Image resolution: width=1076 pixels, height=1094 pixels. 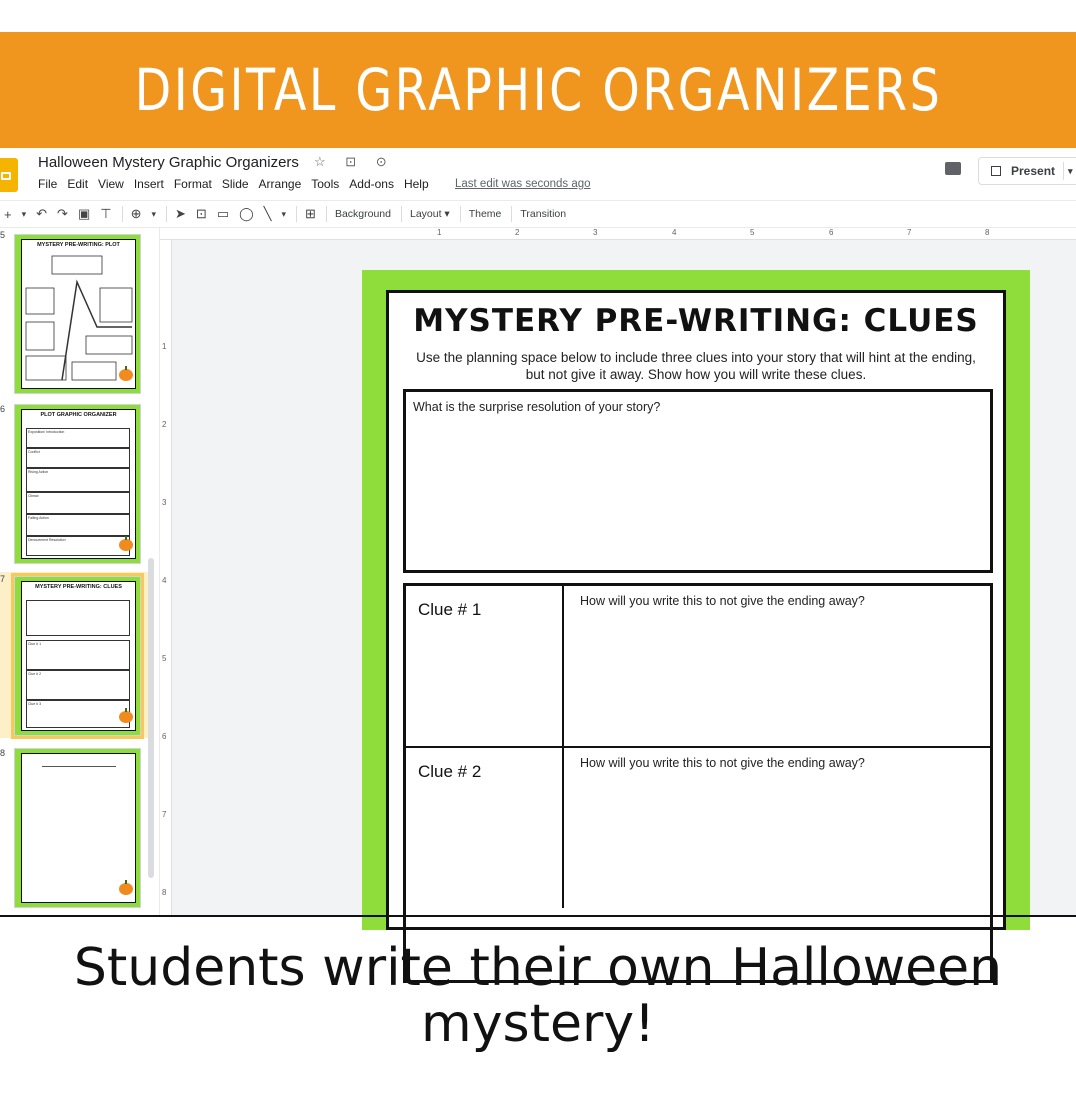 What do you see at coordinates (485, 214) in the screenshot?
I see `theme-button: Theme` at bounding box center [485, 214].